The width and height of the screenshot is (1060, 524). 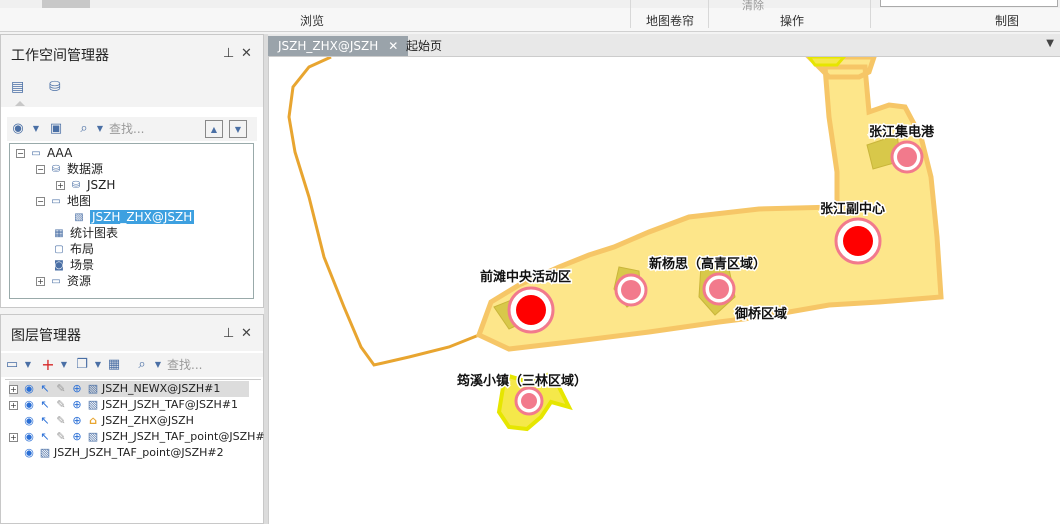 I want to click on tab-start-page: 起始页, so click(x=424, y=46).